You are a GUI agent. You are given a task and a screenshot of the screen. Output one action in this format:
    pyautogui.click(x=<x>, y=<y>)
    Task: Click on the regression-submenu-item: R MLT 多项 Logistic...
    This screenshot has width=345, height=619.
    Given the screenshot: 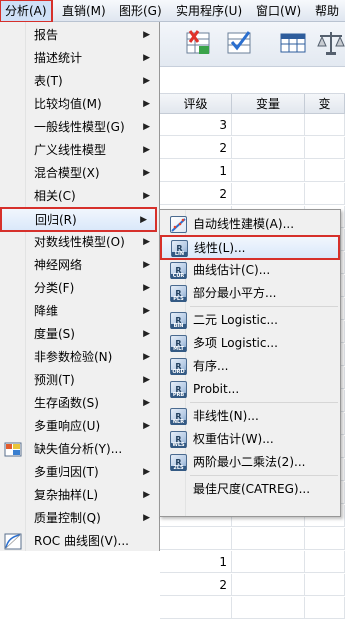 What is the action you would take?
    pyautogui.click(x=250, y=343)
    